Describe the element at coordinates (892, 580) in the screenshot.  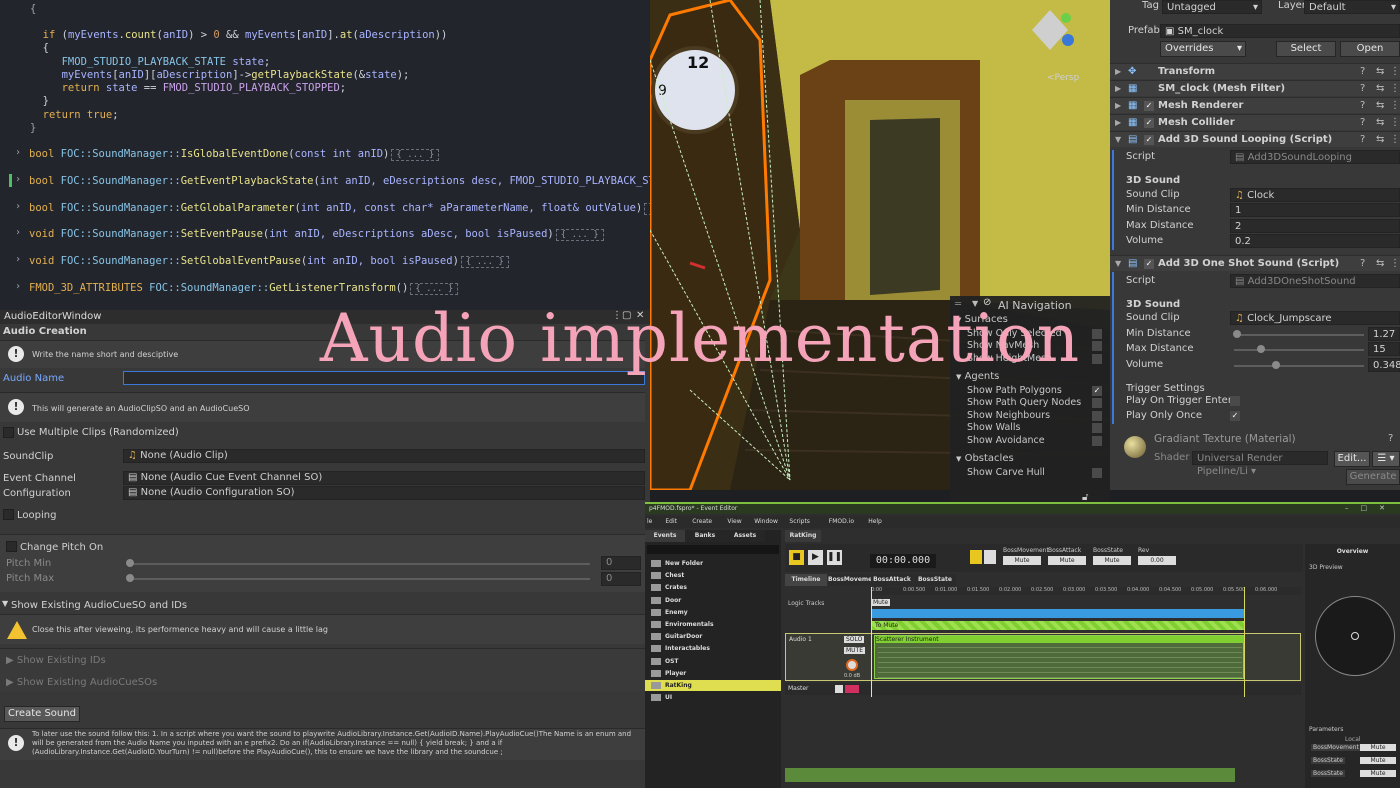
I see `timeline-subtab: BossAttack` at that location.